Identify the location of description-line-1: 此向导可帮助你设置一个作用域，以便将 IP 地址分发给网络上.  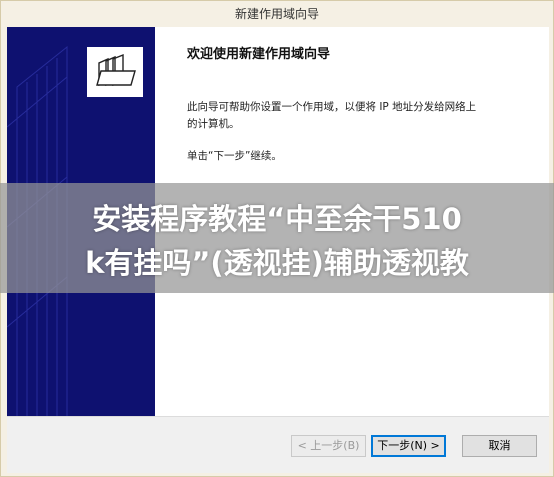
(332, 107).